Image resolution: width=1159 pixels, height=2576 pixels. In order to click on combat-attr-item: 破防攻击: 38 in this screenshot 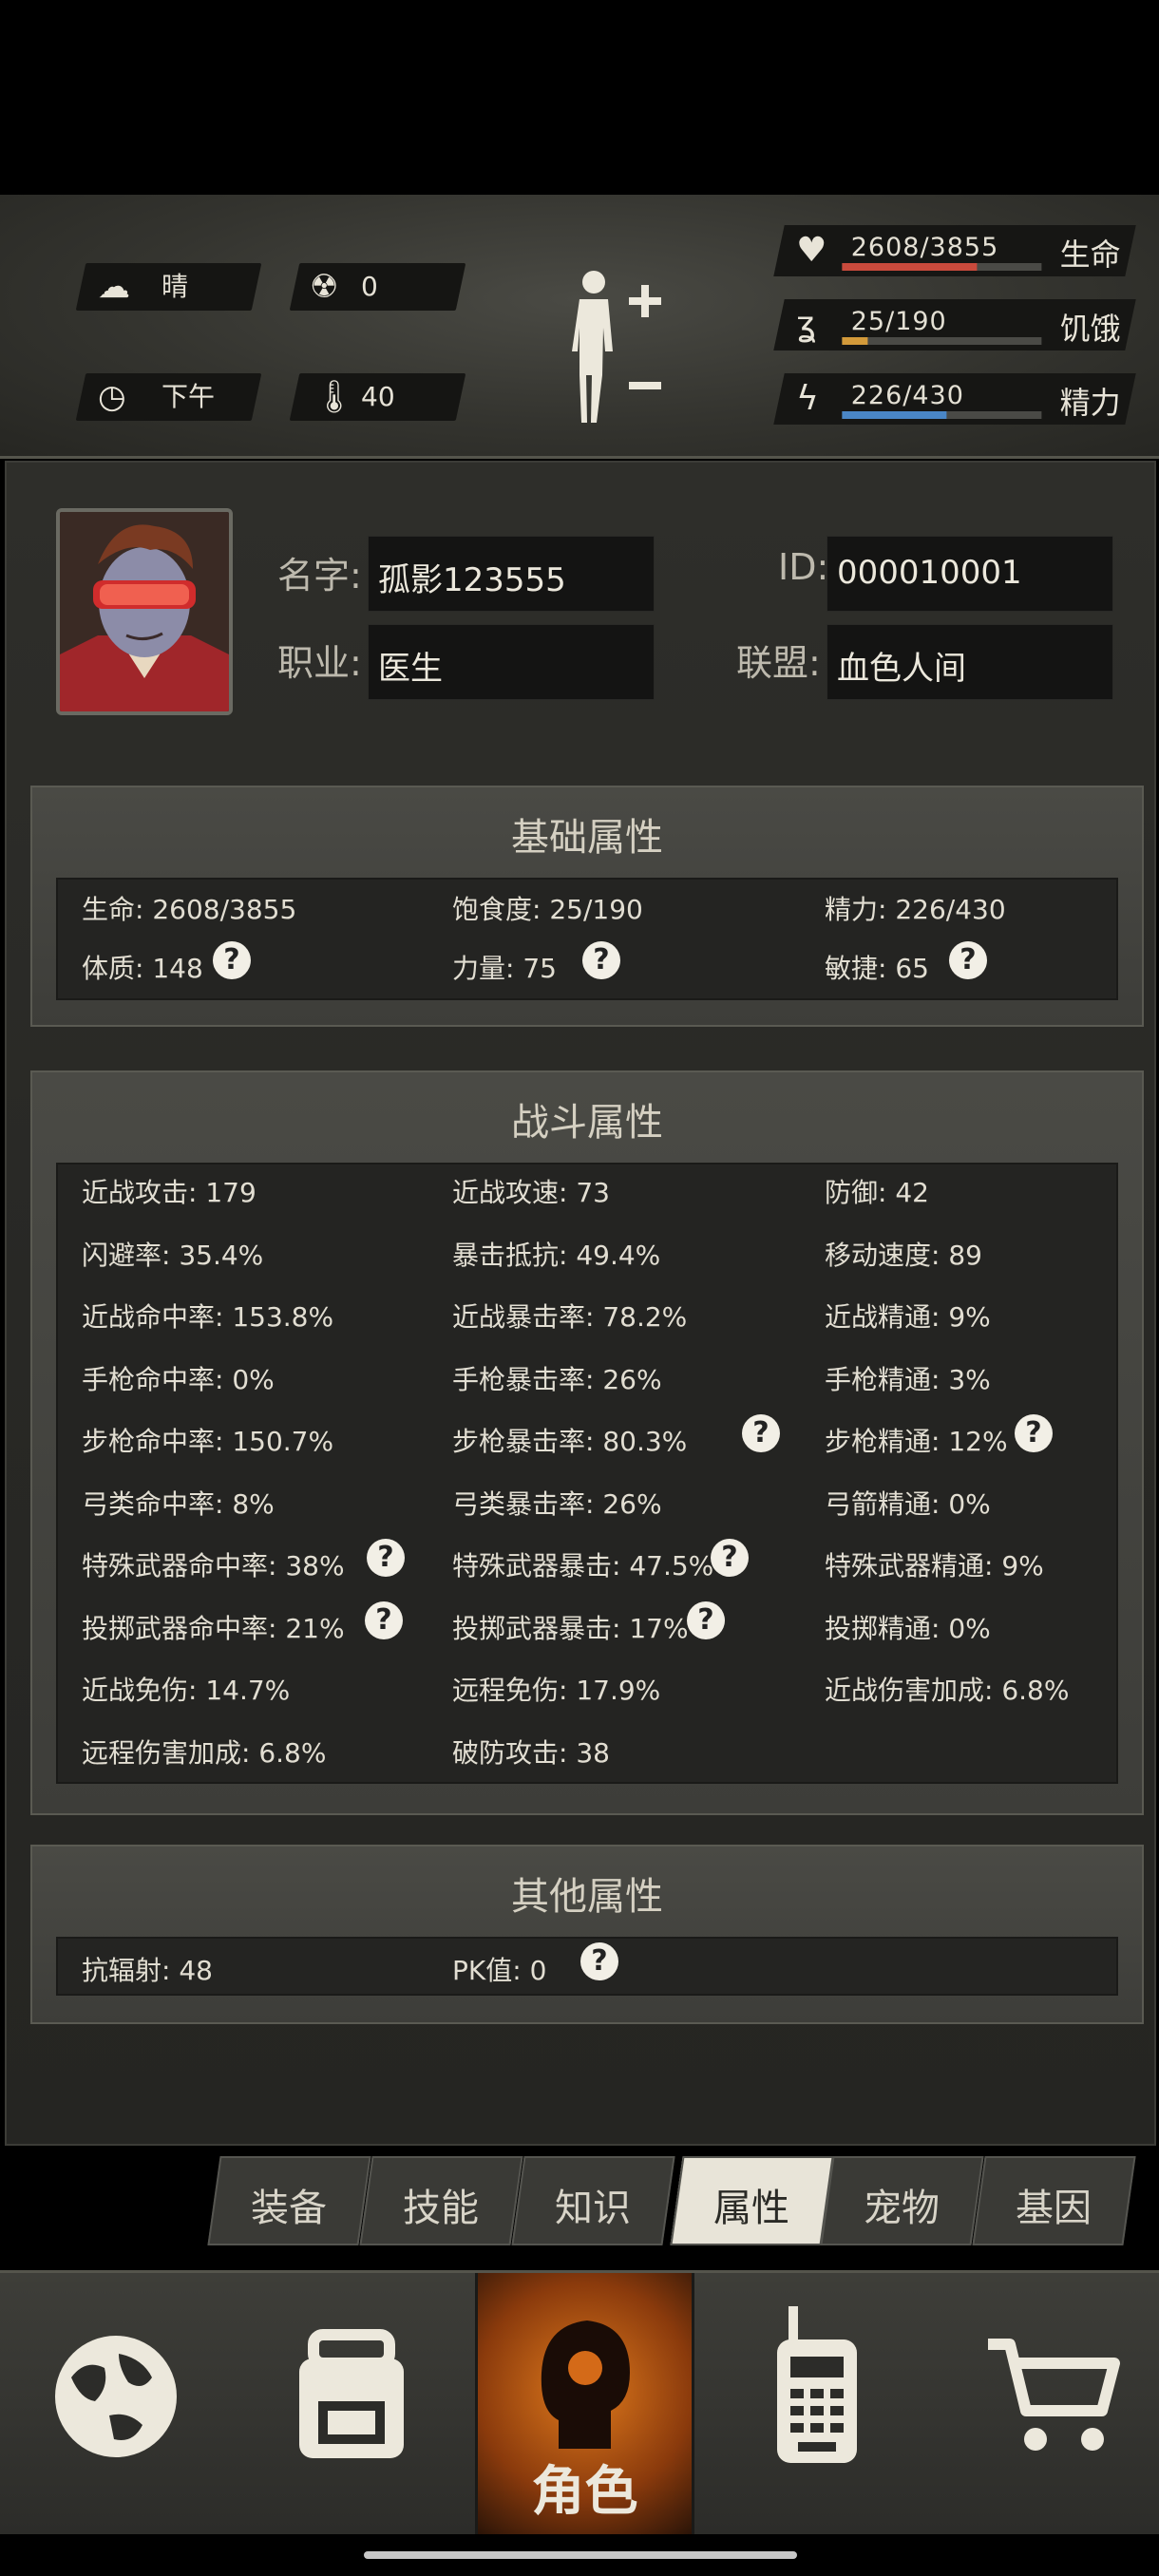, I will do `click(531, 1752)`.